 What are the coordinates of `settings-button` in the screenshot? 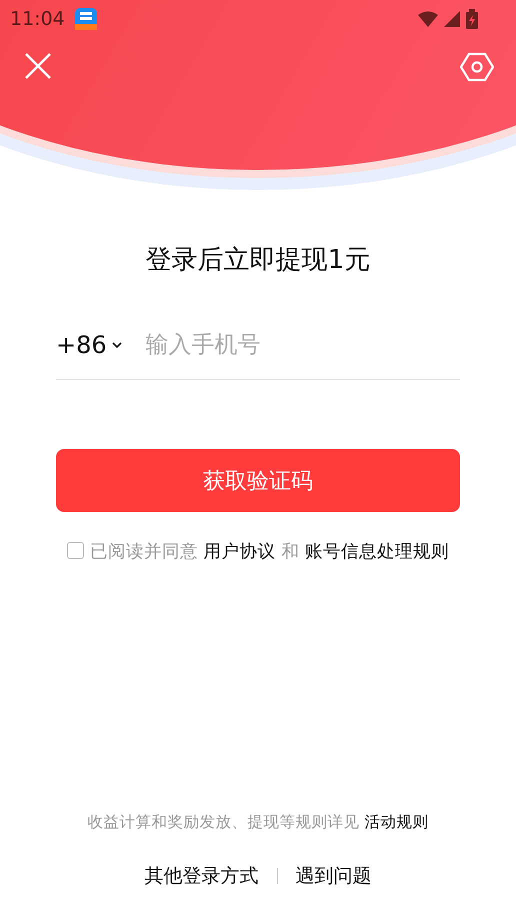 It's located at (477, 67).